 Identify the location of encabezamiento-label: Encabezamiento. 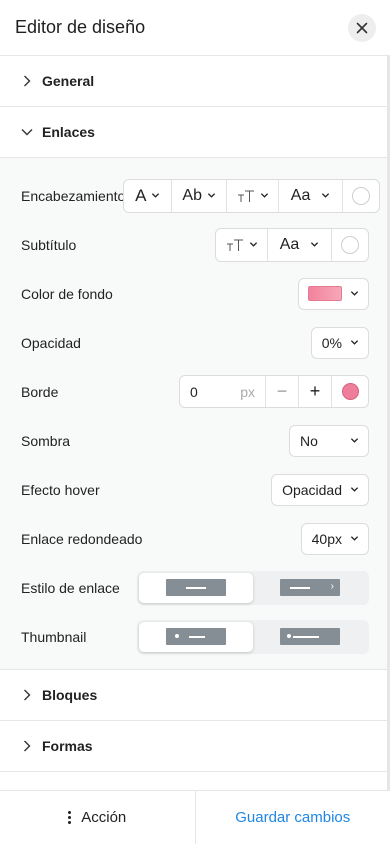
(73, 195).